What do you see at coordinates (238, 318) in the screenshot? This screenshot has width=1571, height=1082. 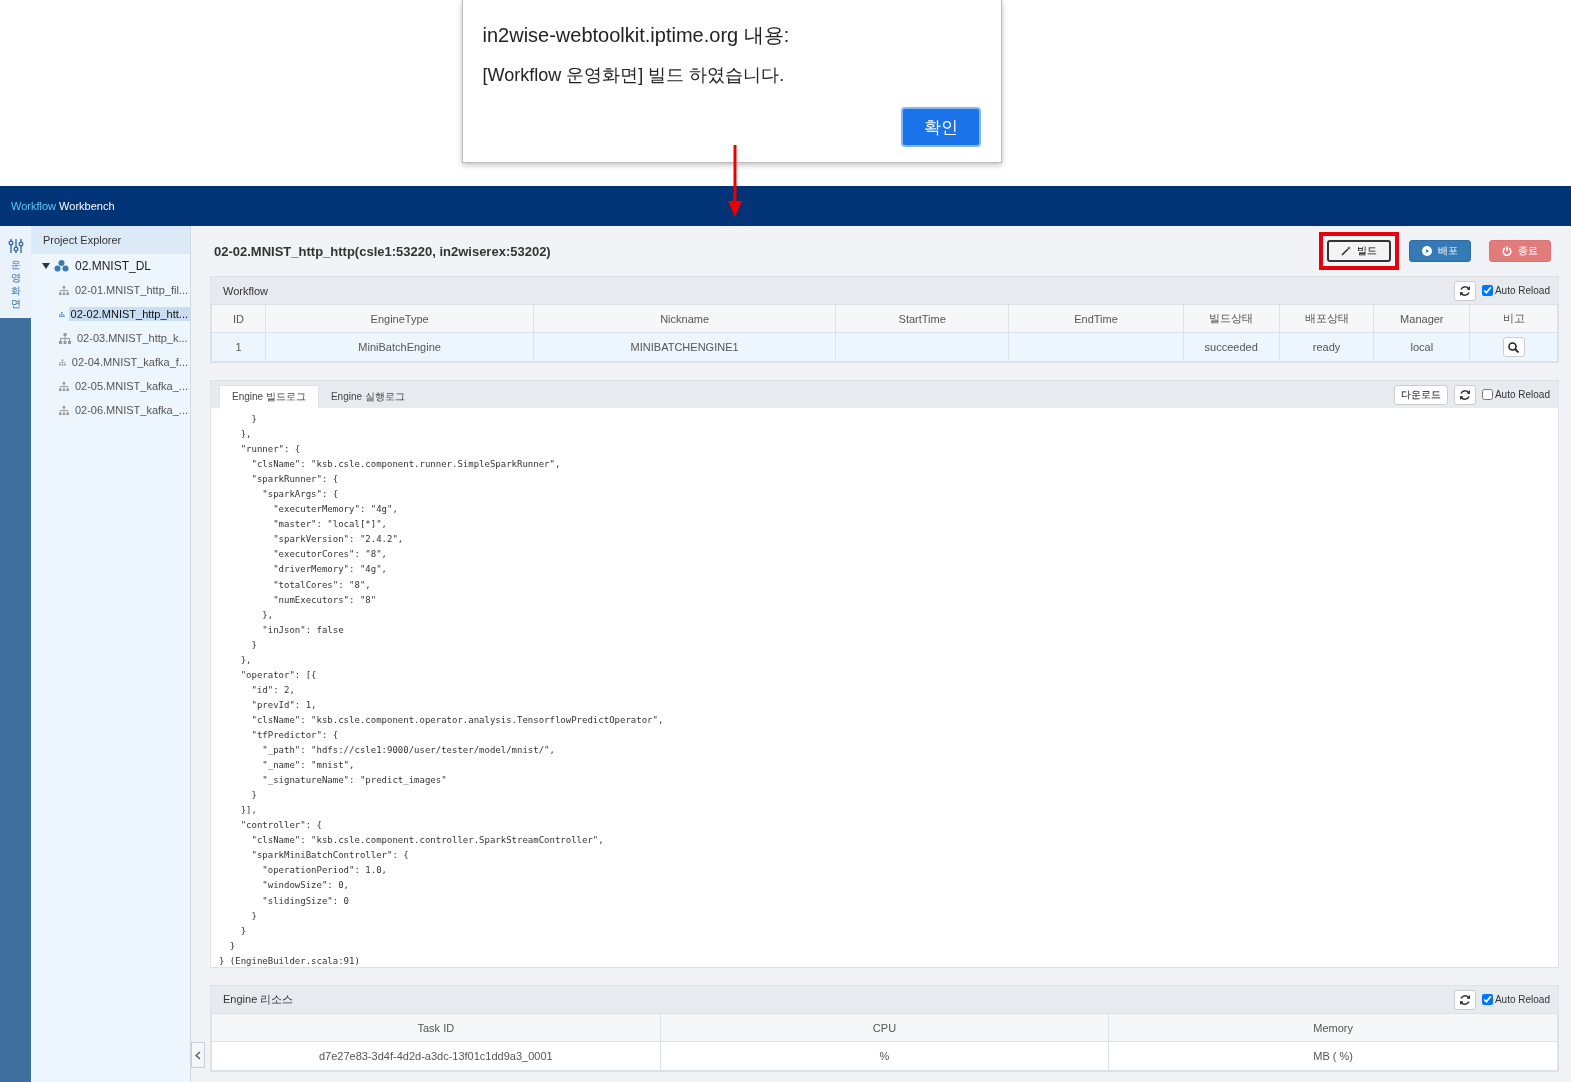 I see `column-header: ID` at bounding box center [238, 318].